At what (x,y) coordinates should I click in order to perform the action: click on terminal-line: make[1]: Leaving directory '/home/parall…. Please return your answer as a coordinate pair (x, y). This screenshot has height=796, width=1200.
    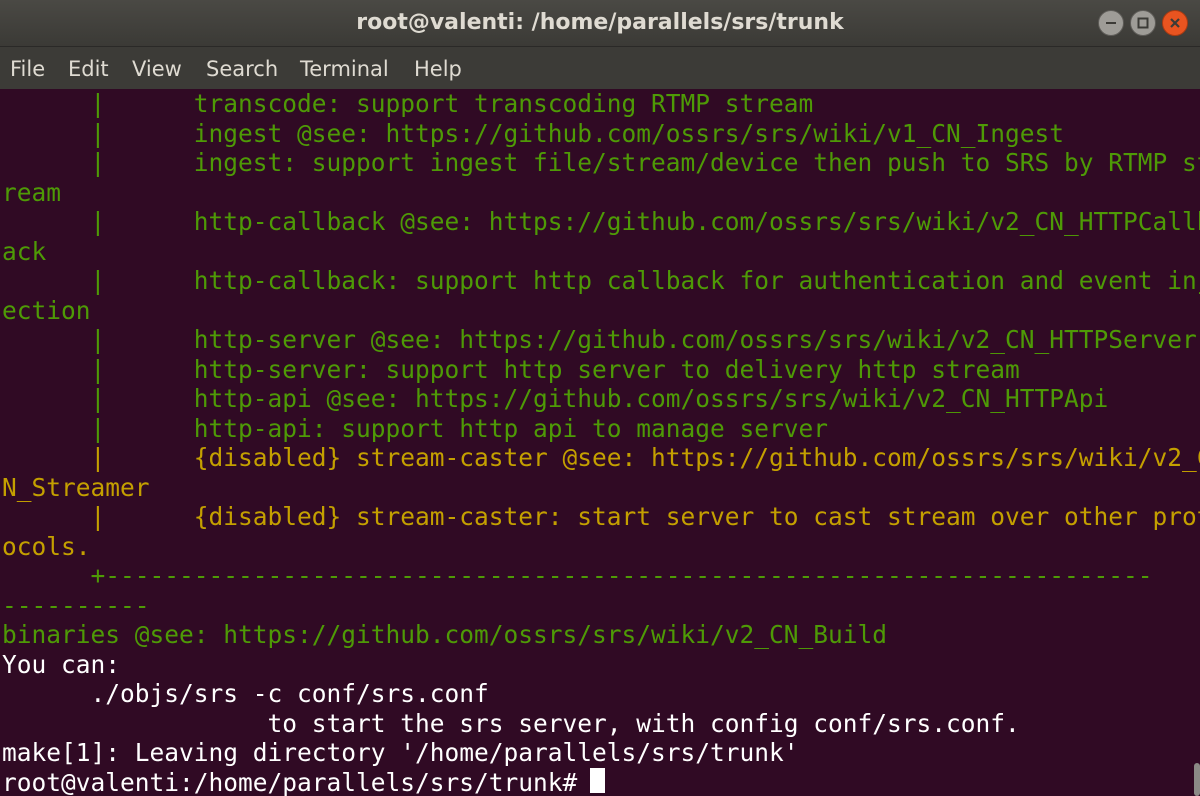
    Looking at the image, I should click on (400, 752).